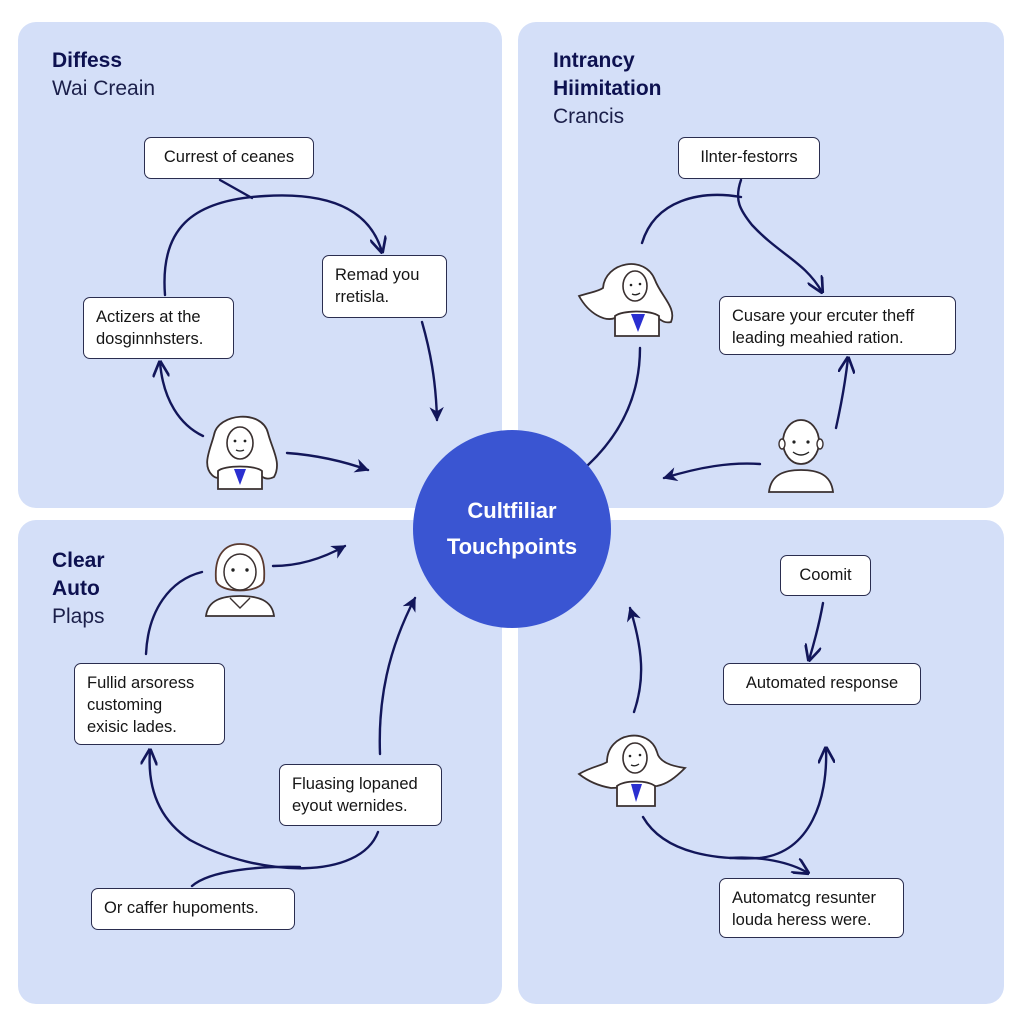 Image resolution: width=1024 pixels, height=1024 pixels. Describe the element at coordinates (78, 560) in the screenshot. I see `heading-bold-line: Clear` at that location.